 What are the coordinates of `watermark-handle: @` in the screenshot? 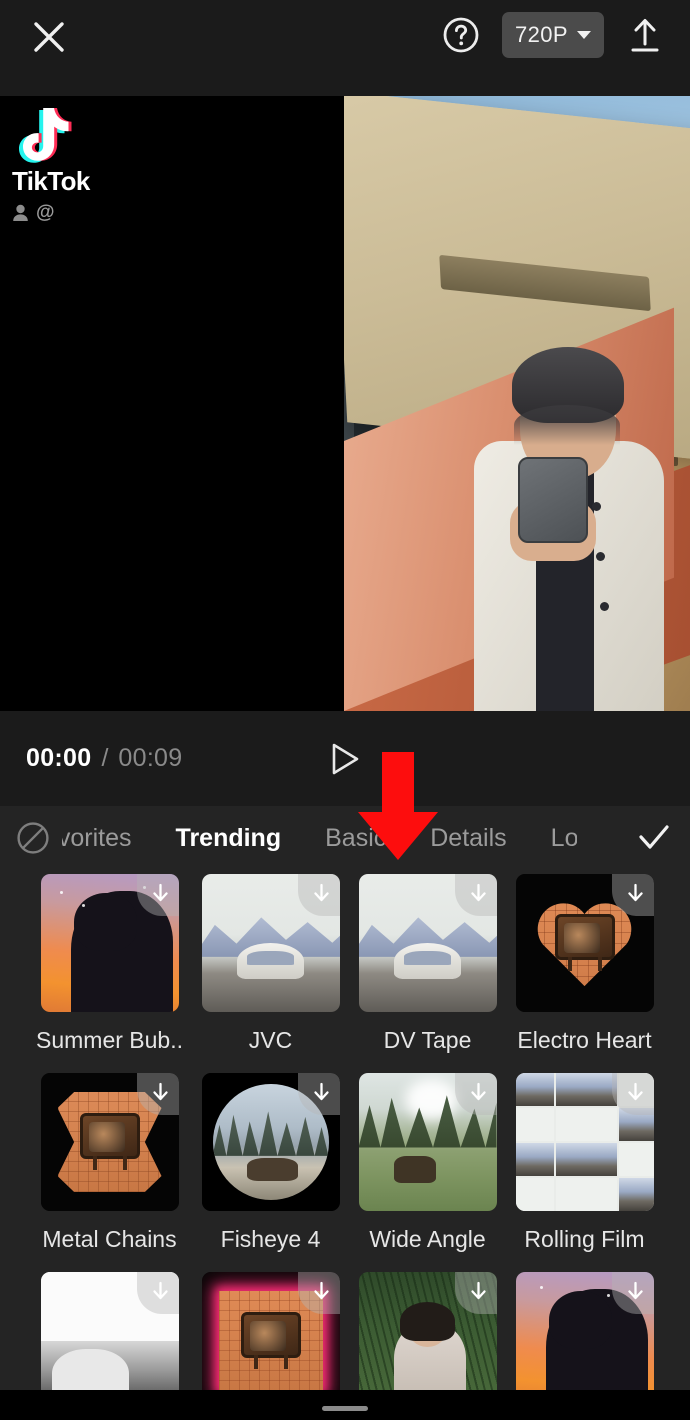 It's located at (72, 213).